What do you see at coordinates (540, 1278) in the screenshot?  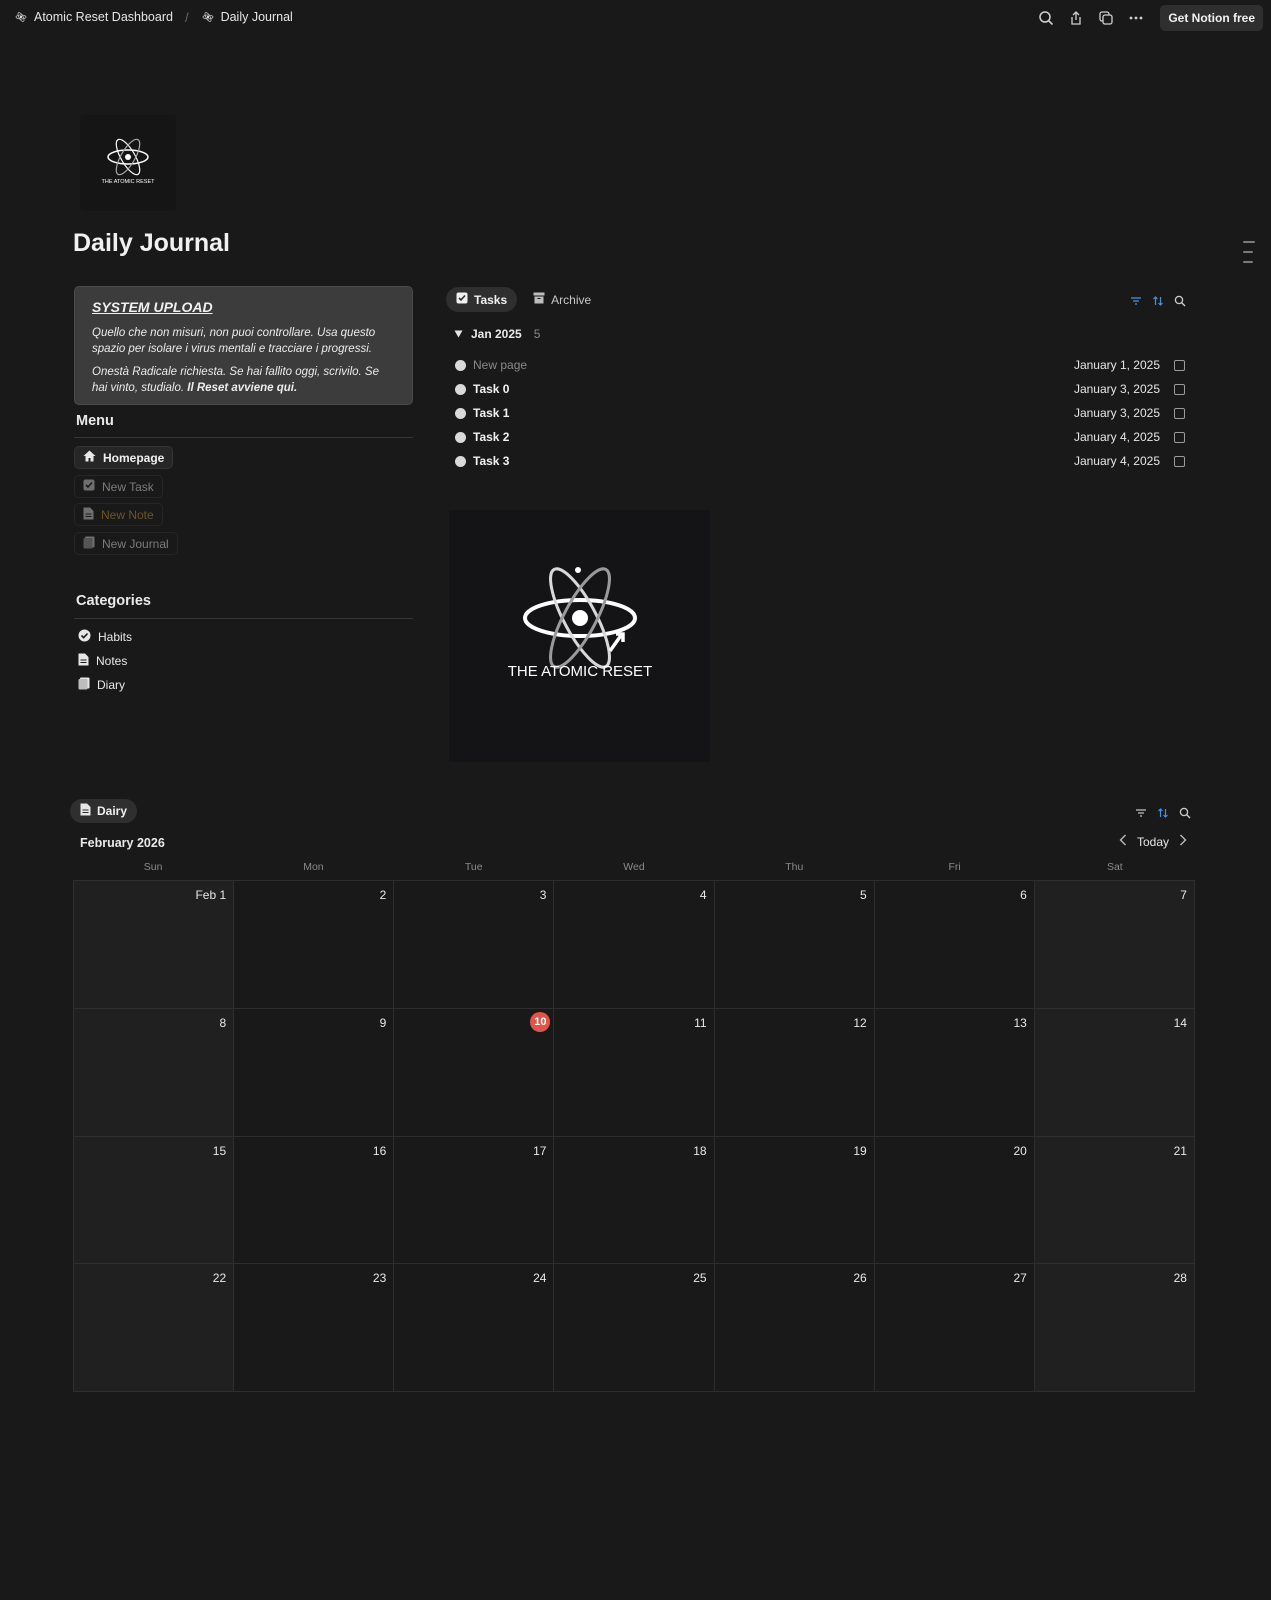 I see `day-number: 24` at bounding box center [540, 1278].